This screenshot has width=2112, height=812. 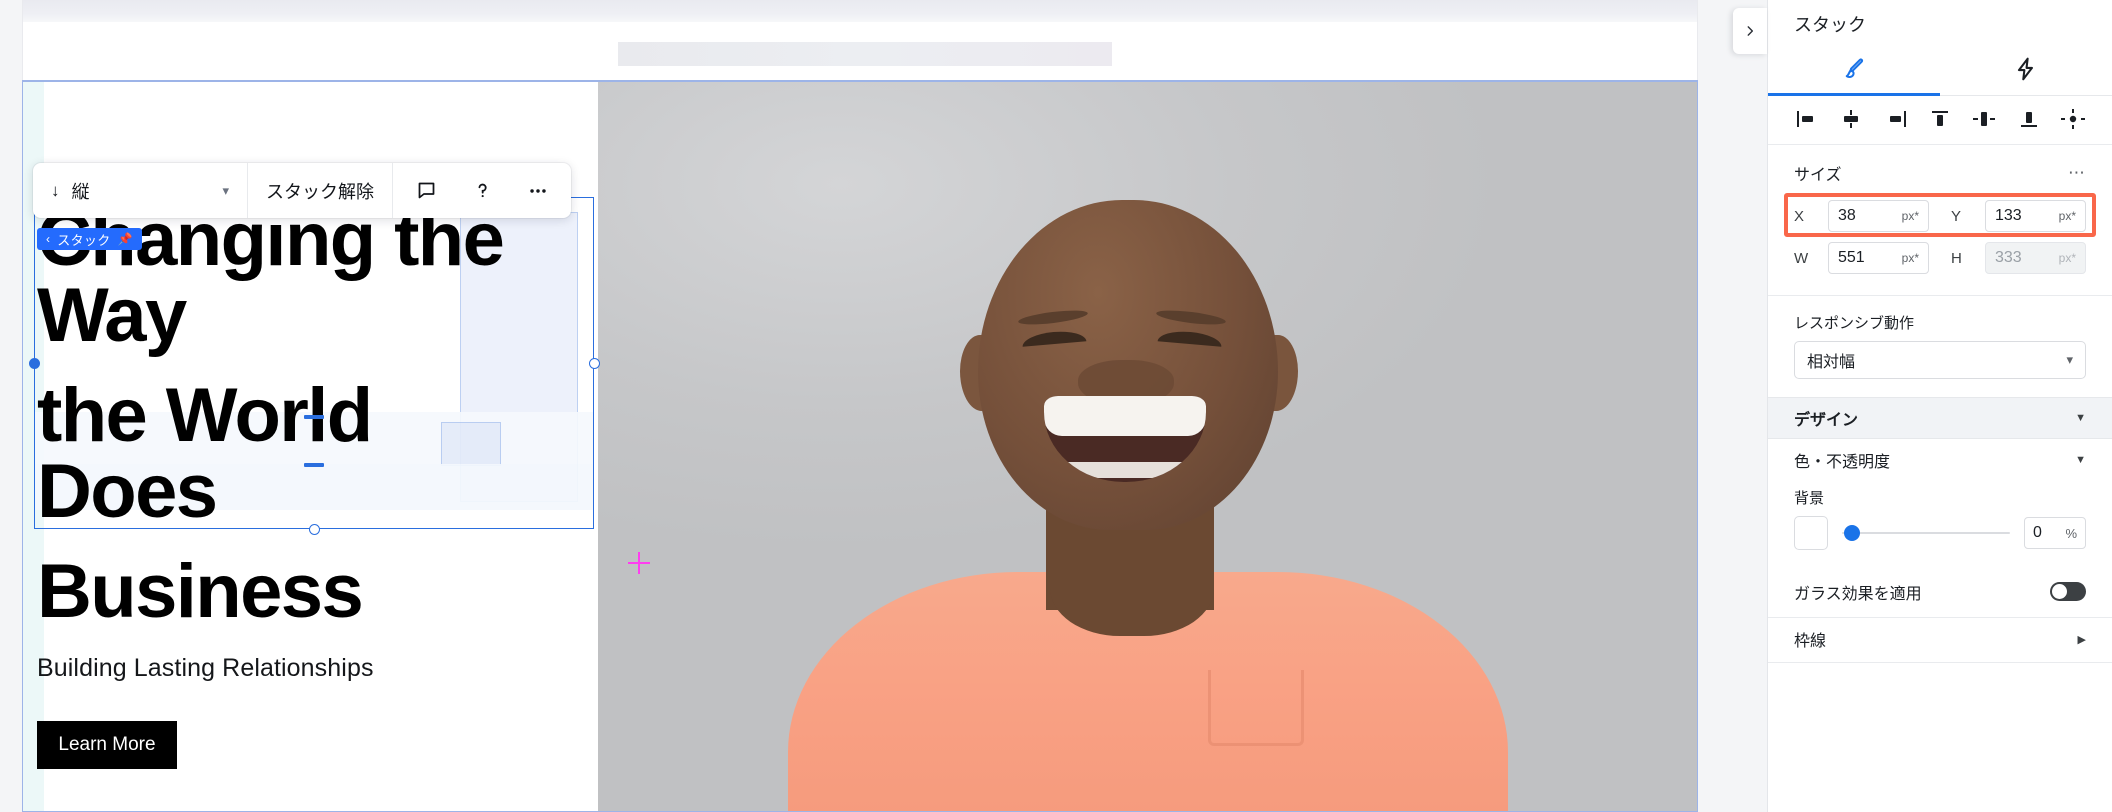 I want to click on panel-tabs, so click(x=1940, y=72).